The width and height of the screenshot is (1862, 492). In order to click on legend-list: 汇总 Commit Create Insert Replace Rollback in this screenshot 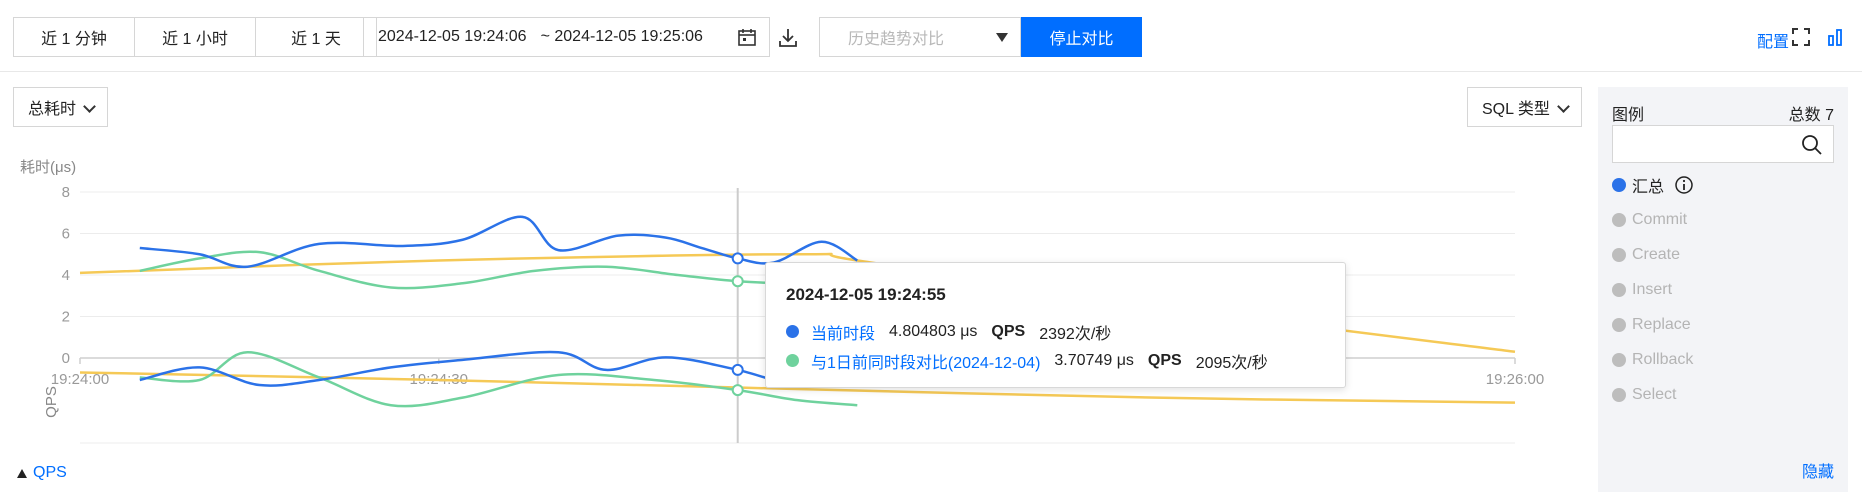, I will do `click(1653, 289)`.